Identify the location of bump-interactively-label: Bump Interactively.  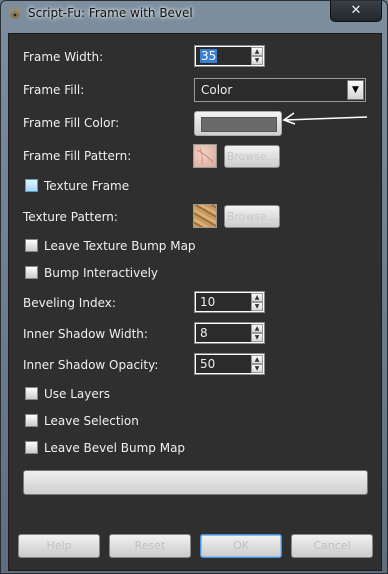
(101, 273).